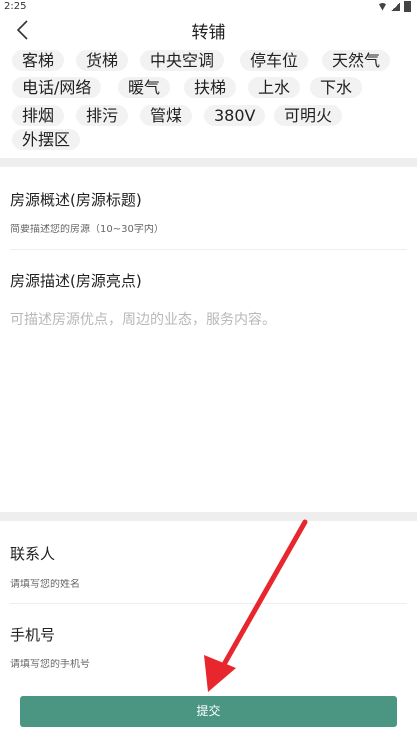  I want to click on status-bar: 2:25, so click(208, 7).